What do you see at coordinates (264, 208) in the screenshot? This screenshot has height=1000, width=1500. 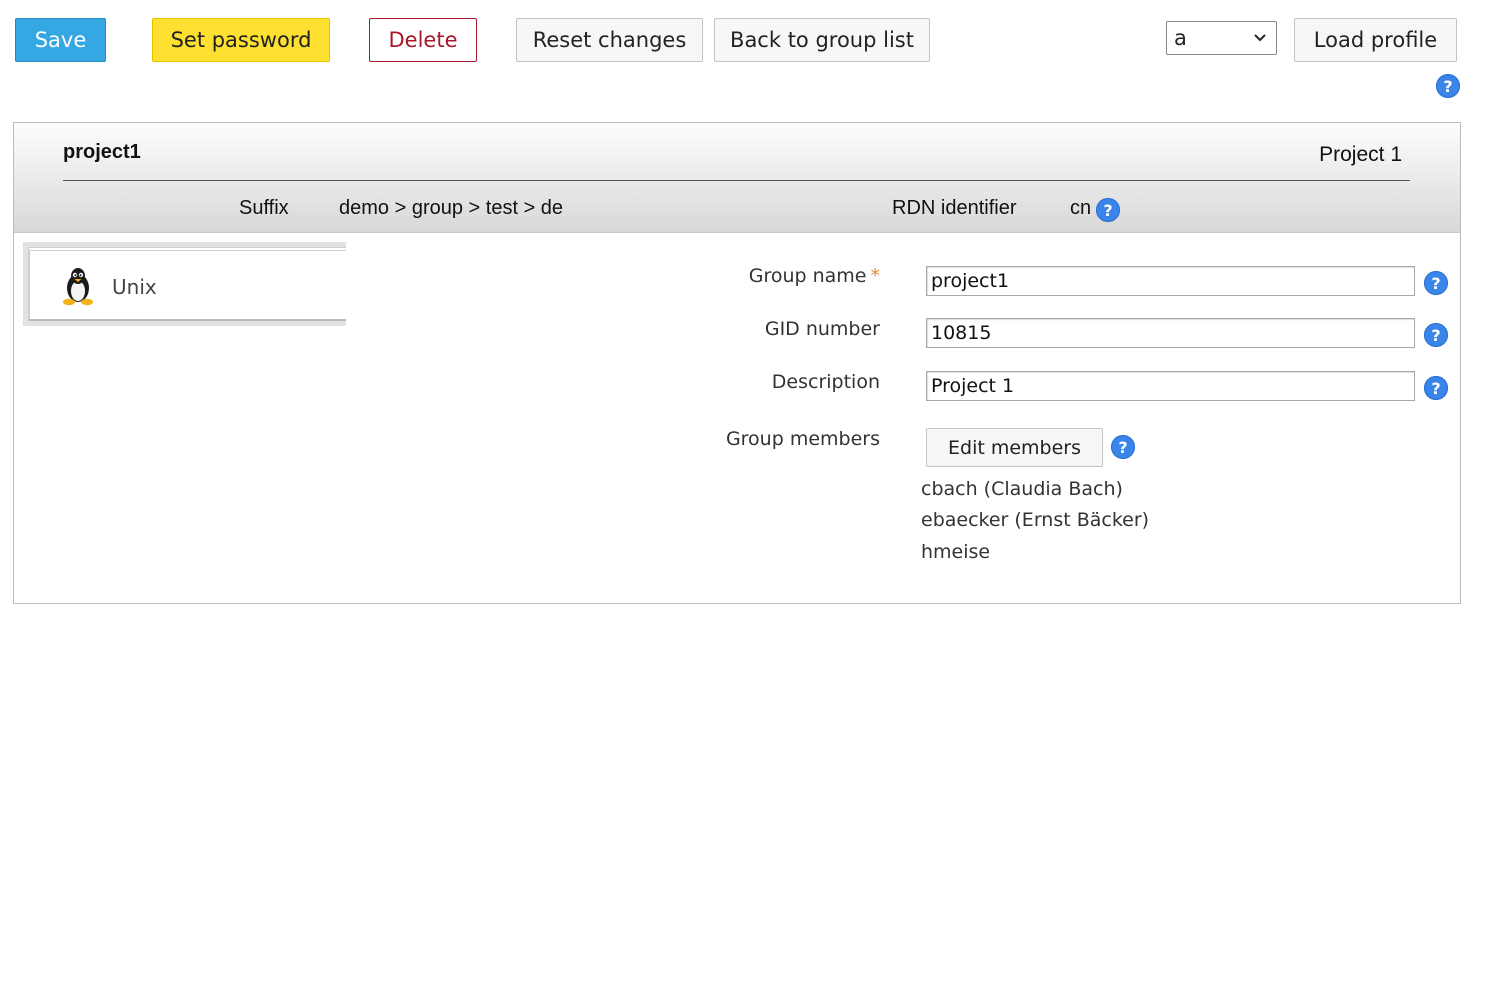 I see `suffix-label: Suffix` at bounding box center [264, 208].